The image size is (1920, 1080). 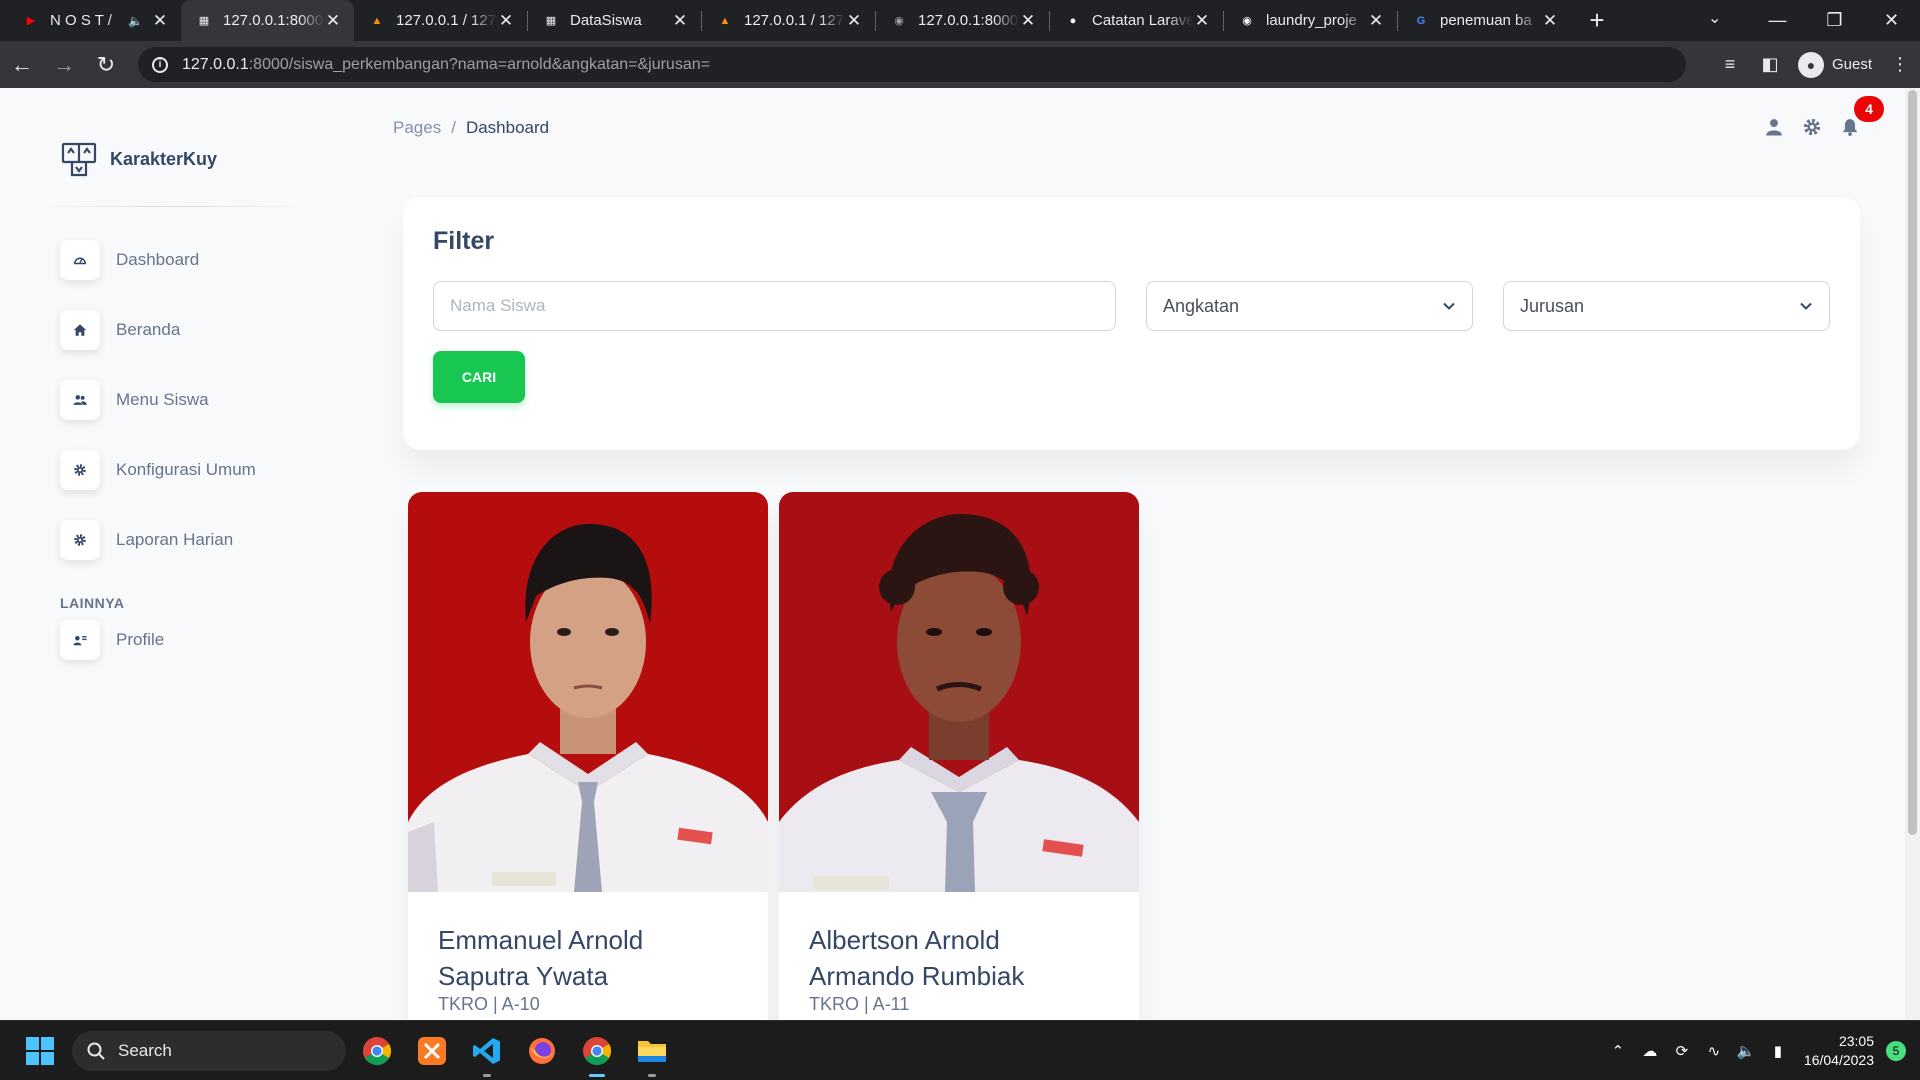 What do you see at coordinates (106, 65) in the screenshot?
I see `reload-button: ↻` at bounding box center [106, 65].